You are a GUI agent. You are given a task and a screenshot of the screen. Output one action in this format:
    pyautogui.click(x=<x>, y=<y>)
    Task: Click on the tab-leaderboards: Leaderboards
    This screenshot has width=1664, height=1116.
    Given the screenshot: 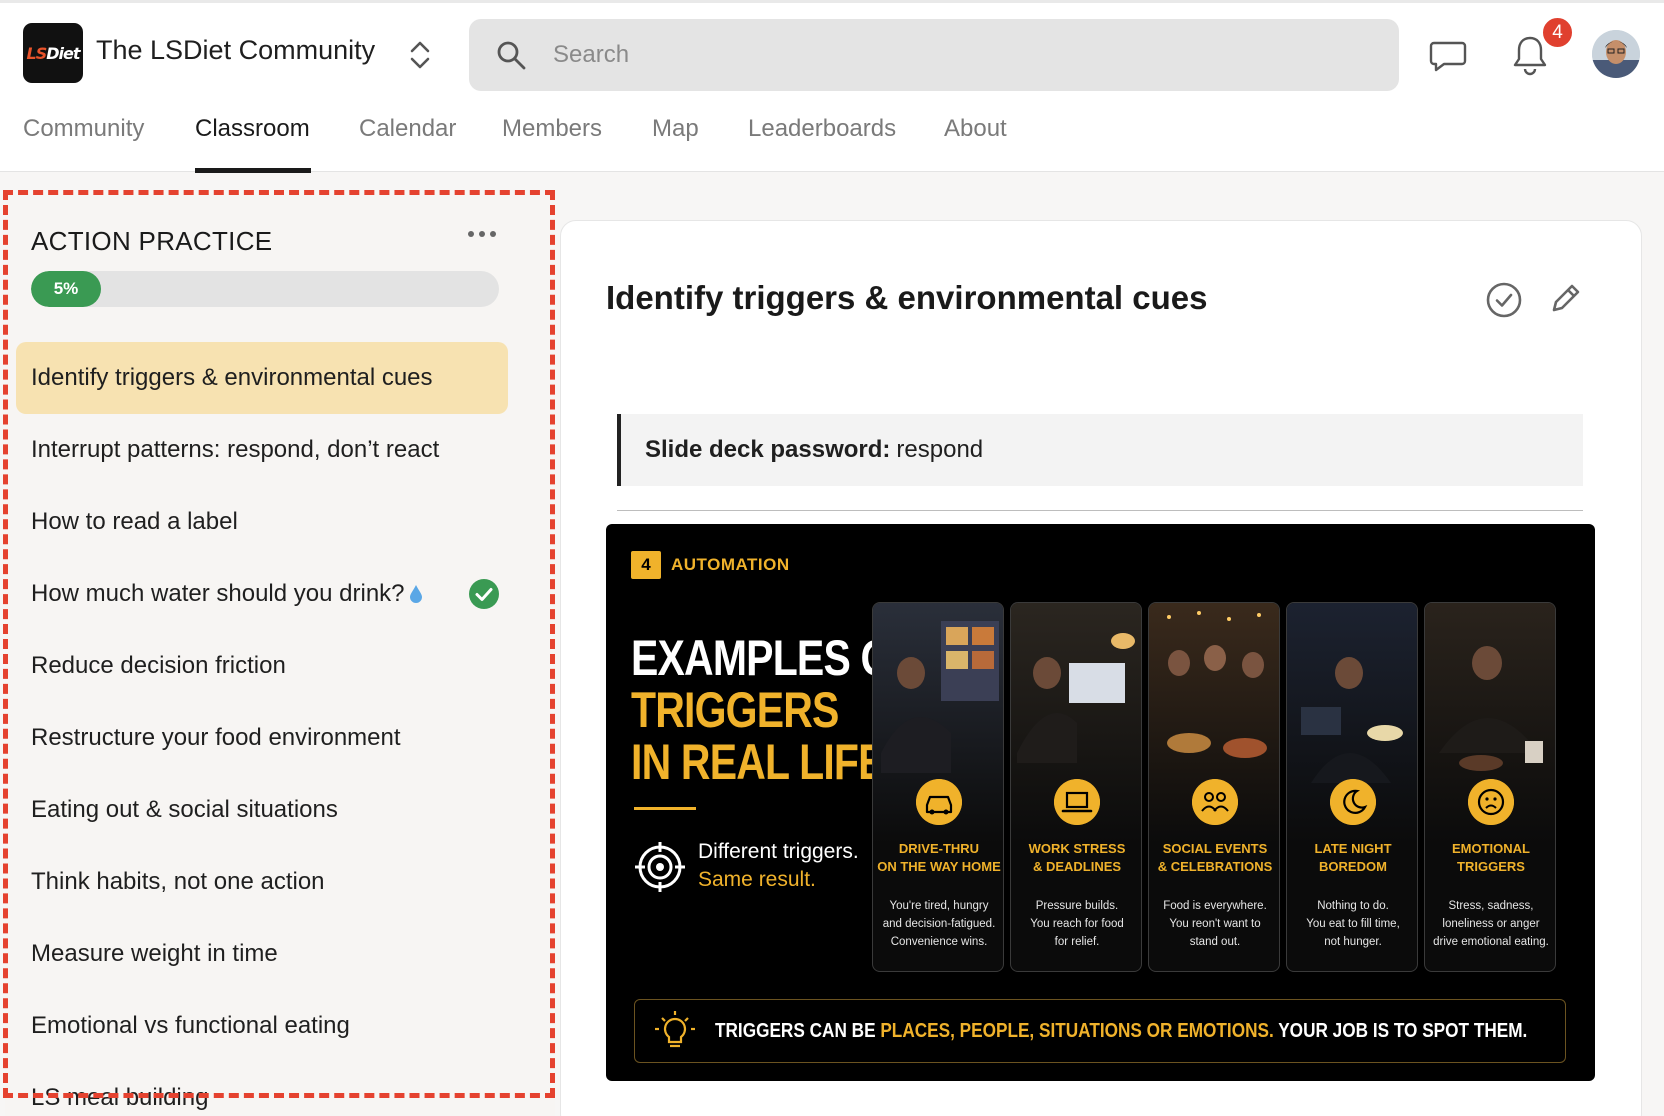 What is the action you would take?
    pyautogui.click(x=822, y=129)
    